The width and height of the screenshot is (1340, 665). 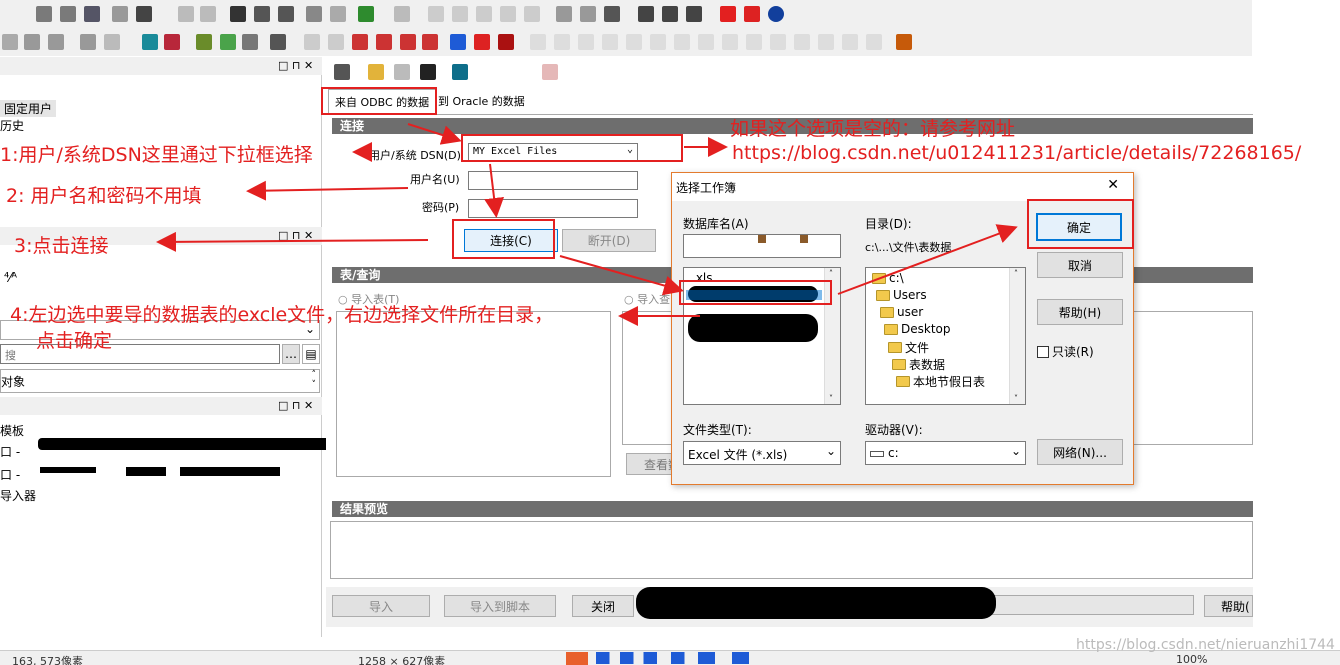 I want to click on zoom-level: 100%, so click(x=1192, y=659).